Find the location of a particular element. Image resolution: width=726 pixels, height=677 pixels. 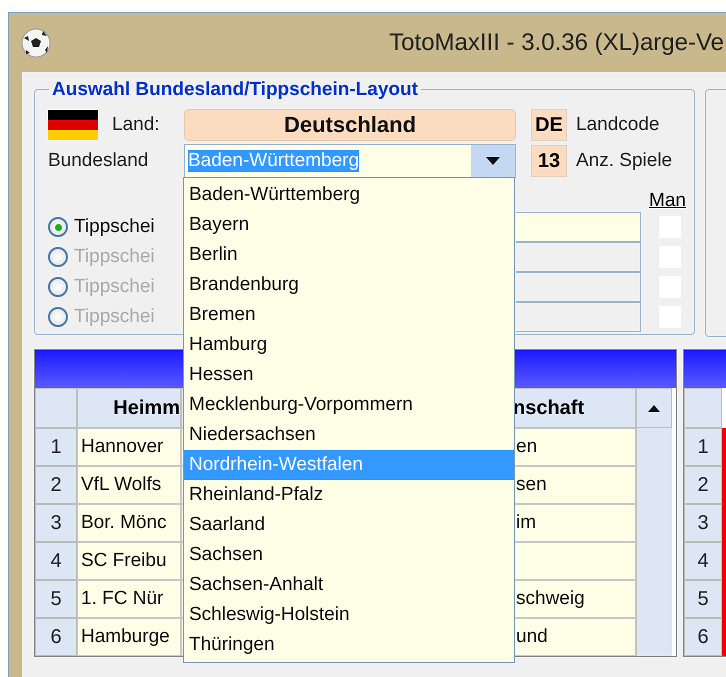

scroll-up-button is located at coordinates (654, 408).